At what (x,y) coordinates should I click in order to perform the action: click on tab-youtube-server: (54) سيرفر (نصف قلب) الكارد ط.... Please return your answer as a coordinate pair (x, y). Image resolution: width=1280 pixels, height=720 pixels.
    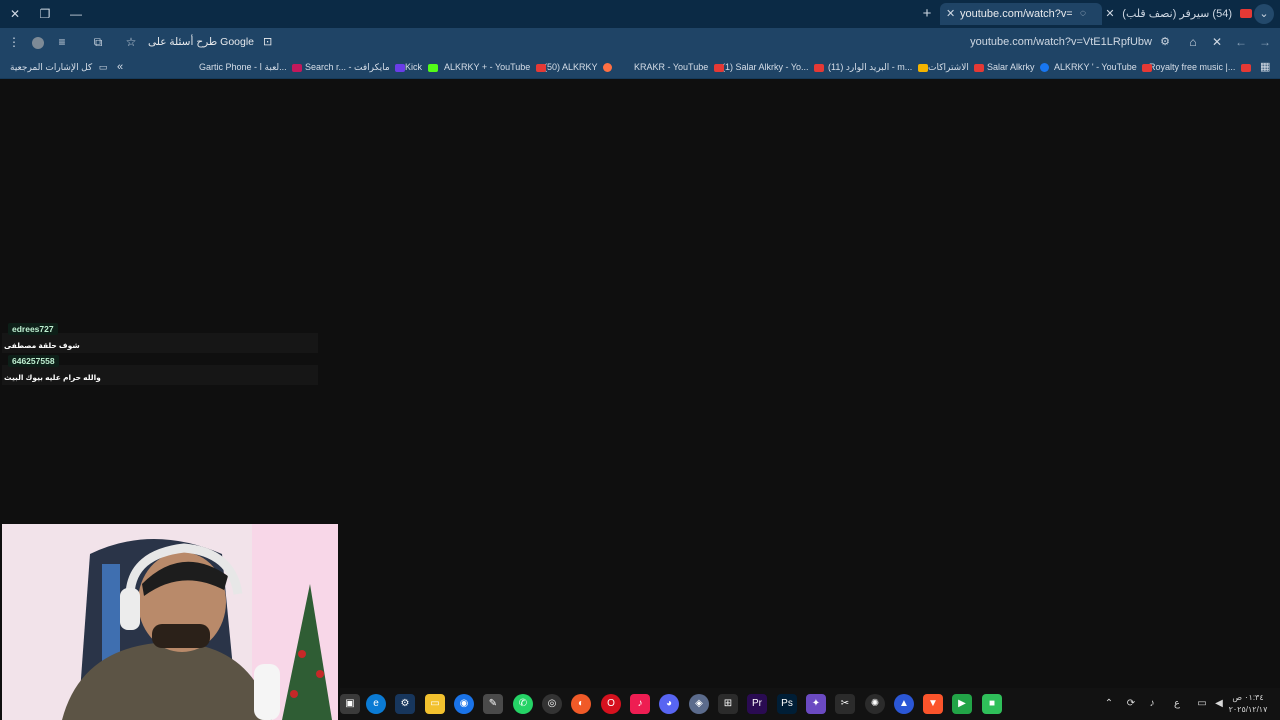
    Looking at the image, I should click on (1186, 14).